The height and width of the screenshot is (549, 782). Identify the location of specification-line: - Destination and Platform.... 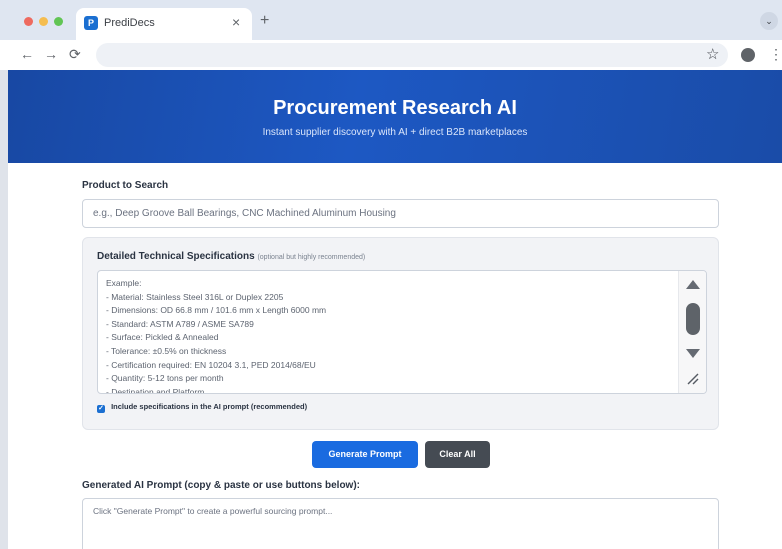
(159, 390).